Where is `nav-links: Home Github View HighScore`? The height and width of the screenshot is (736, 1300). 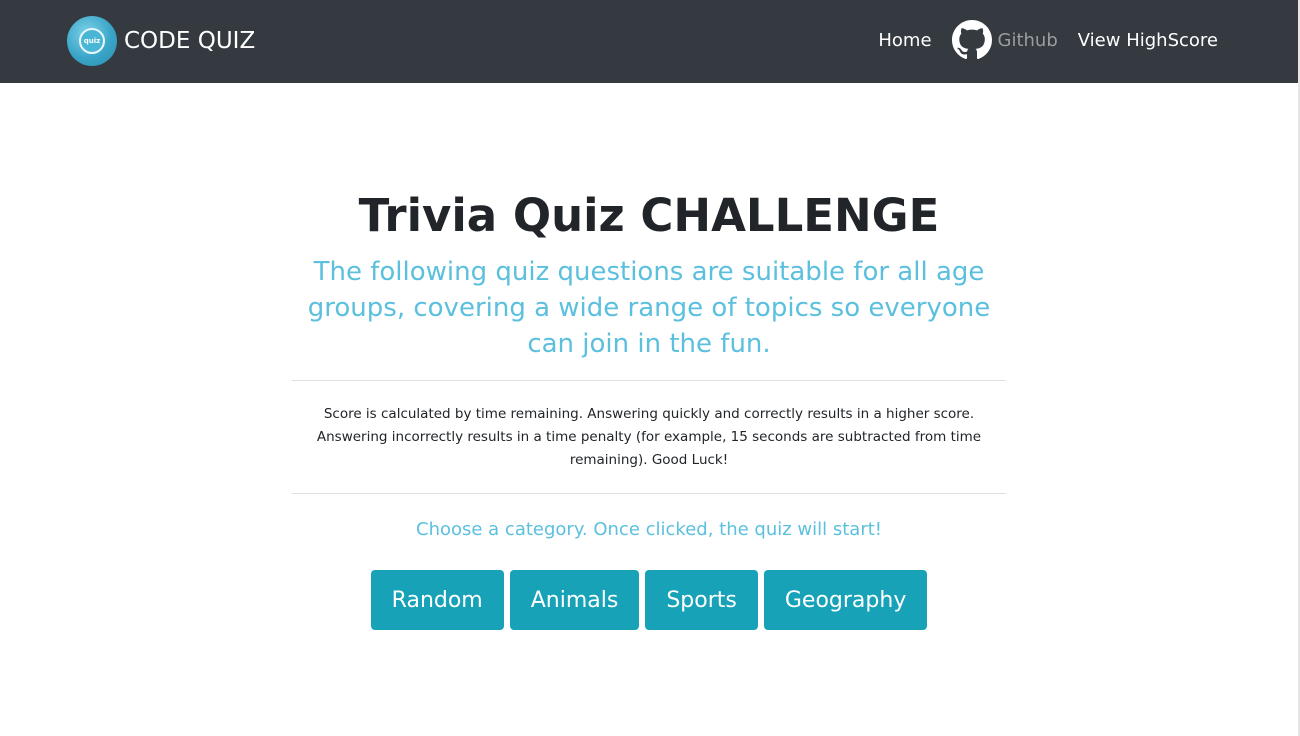
nav-links: Home Github View HighScore is located at coordinates (1048, 40).